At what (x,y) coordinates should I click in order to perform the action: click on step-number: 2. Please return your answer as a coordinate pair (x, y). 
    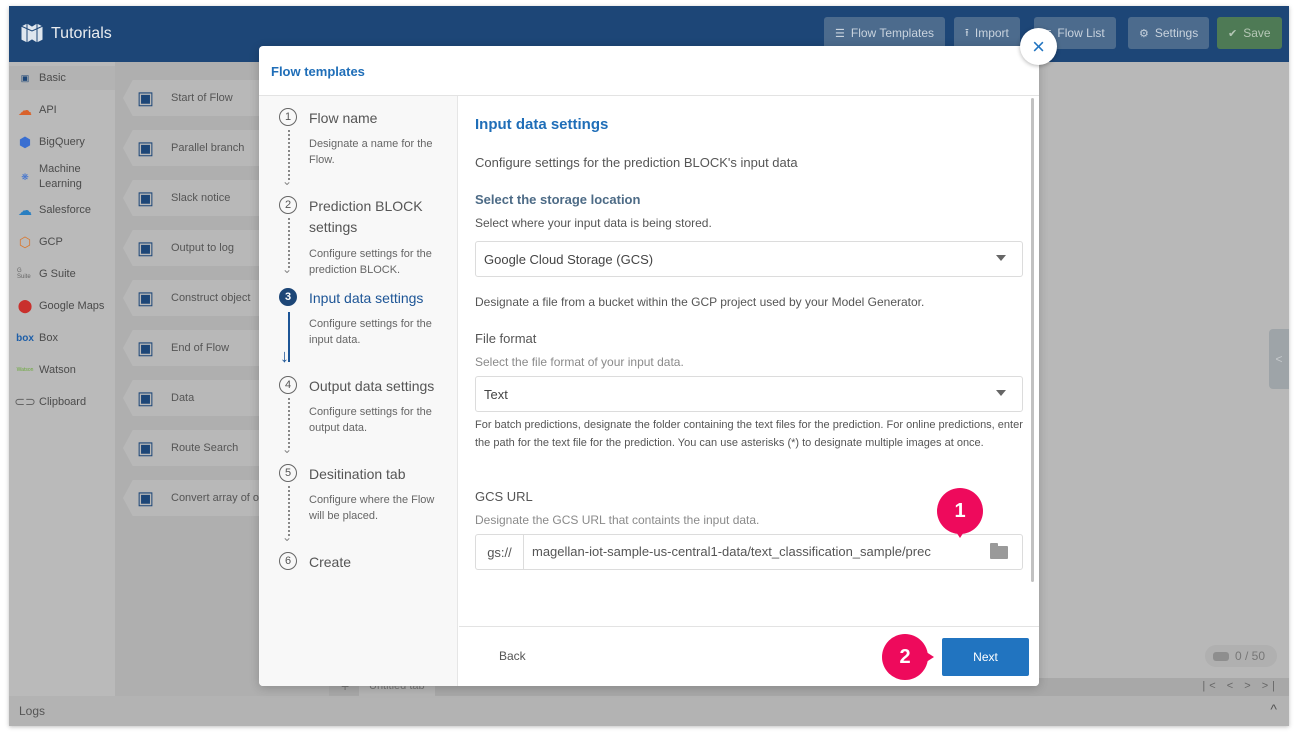
    Looking at the image, I should click on (288, 205).